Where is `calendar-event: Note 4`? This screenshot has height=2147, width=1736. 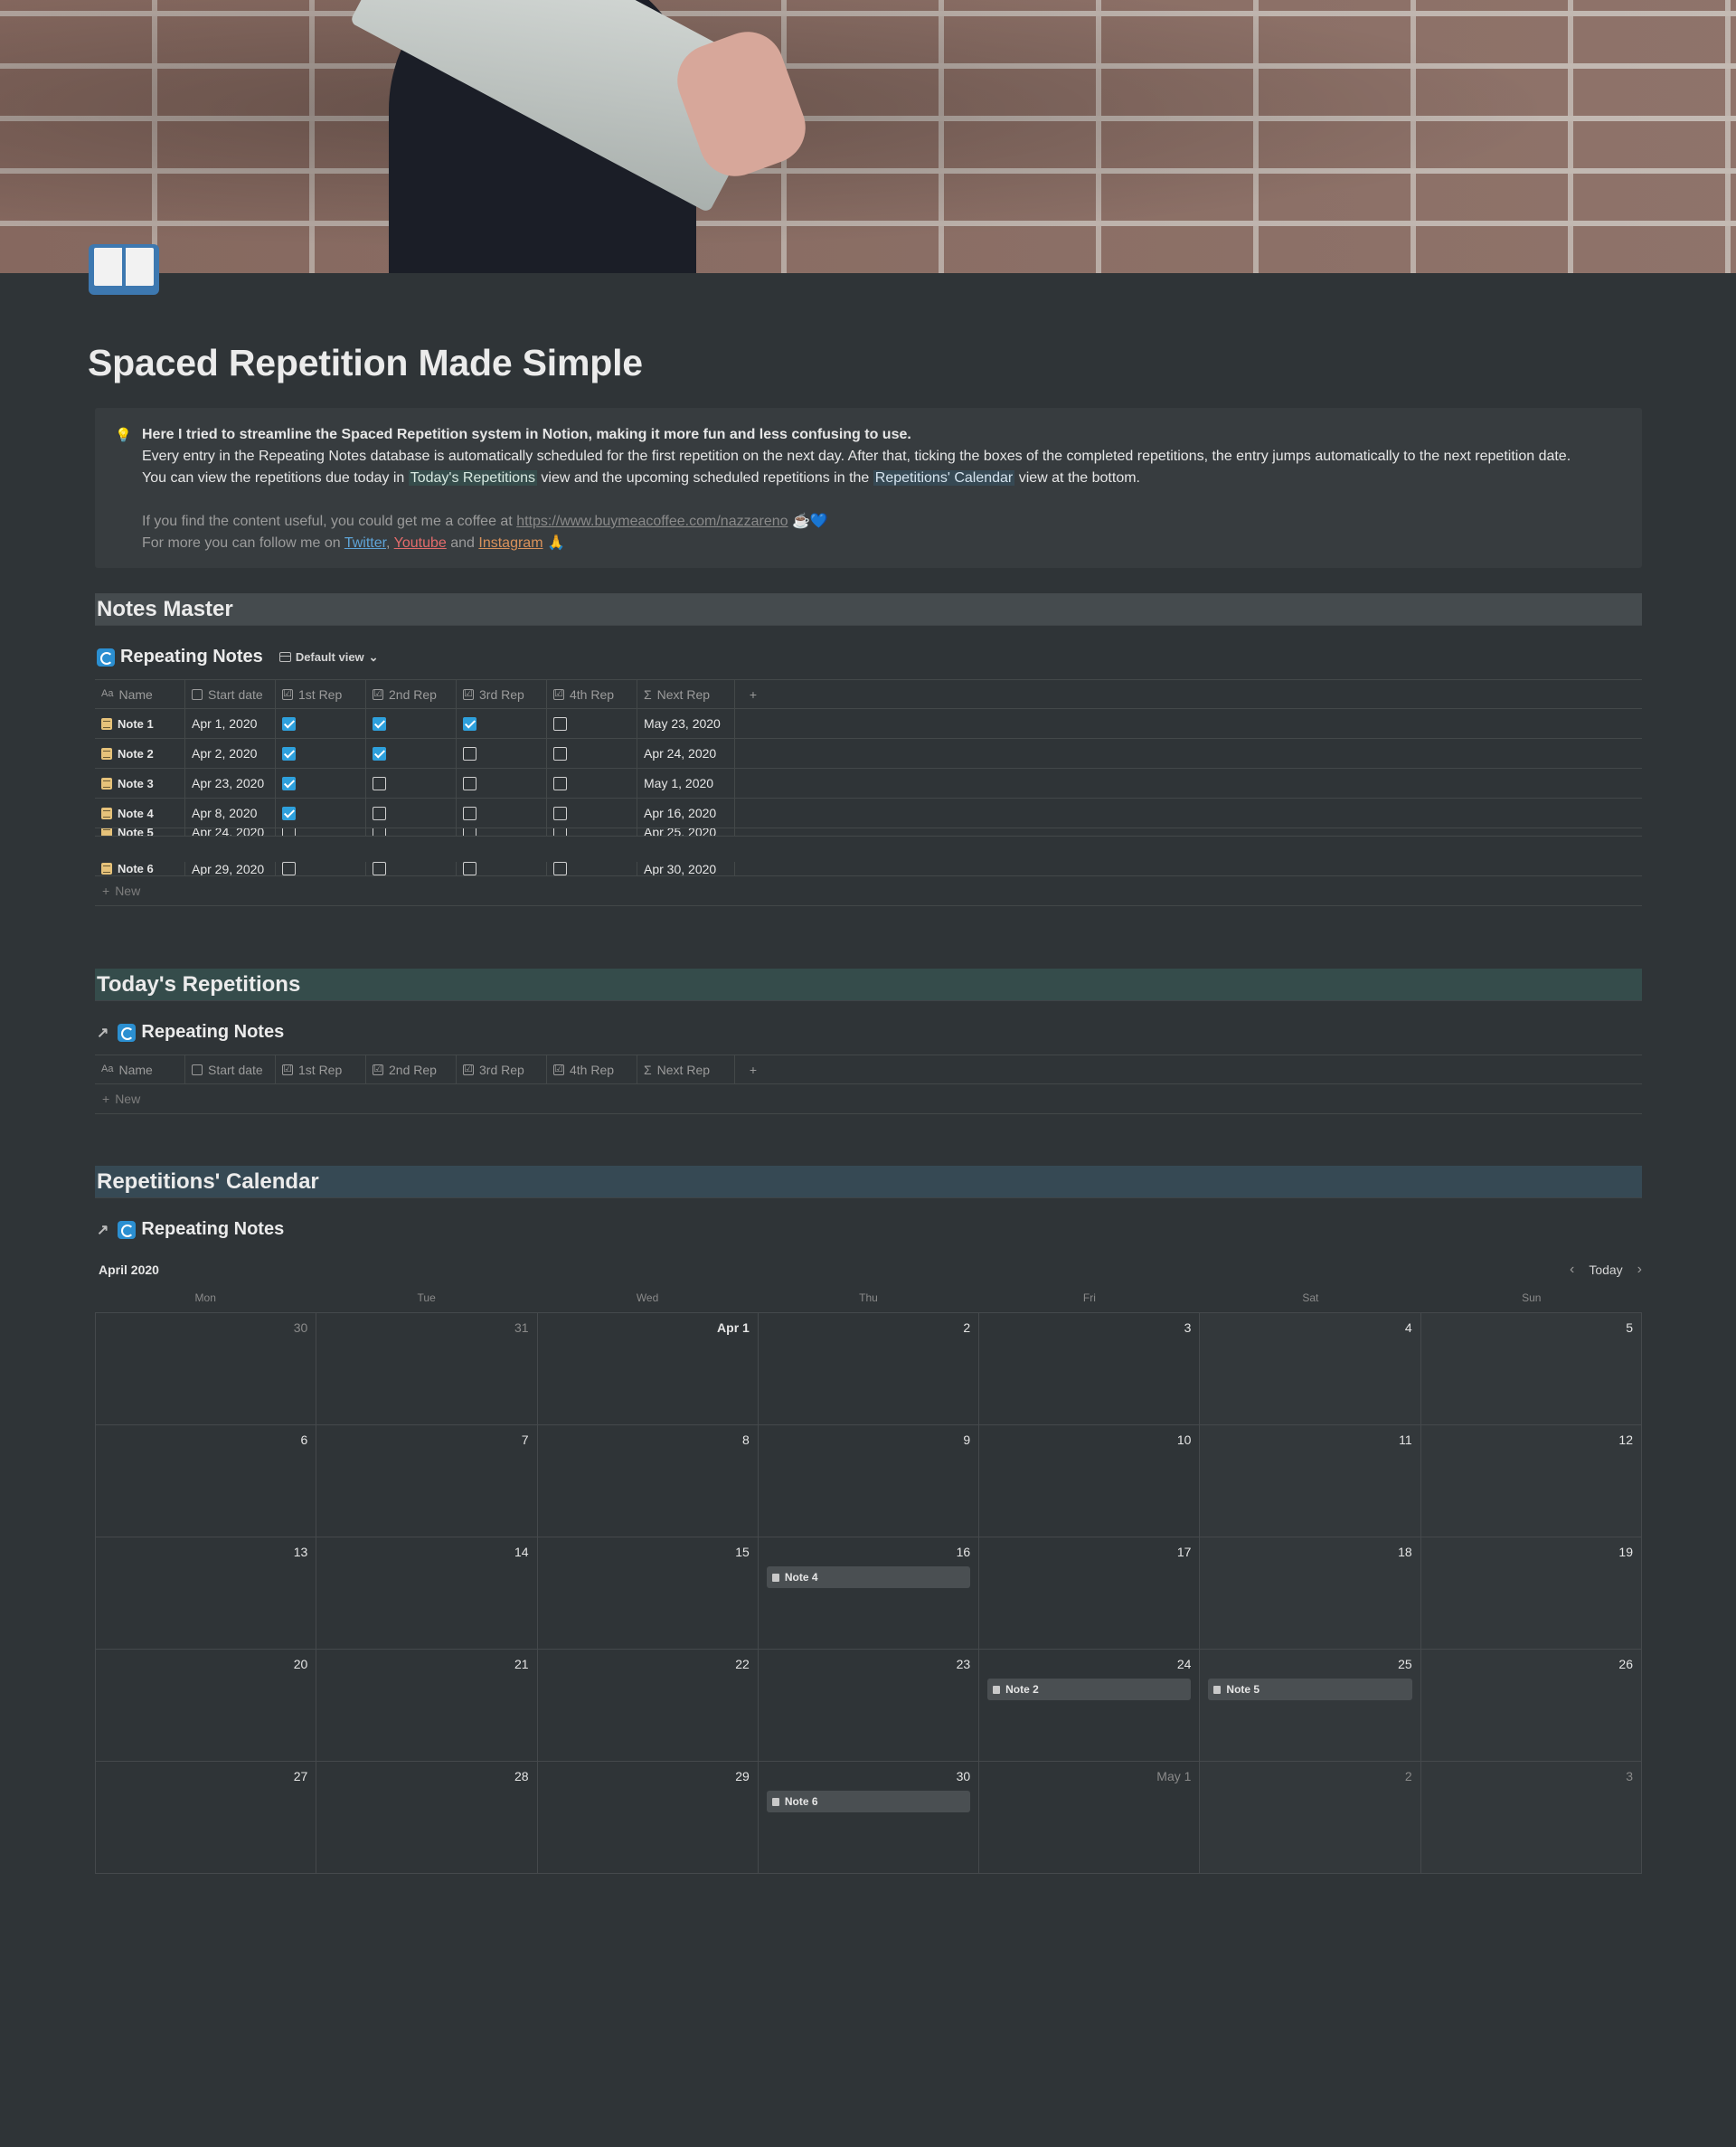
calendar-event: Note 4 is located at coordinates (869, 1577).